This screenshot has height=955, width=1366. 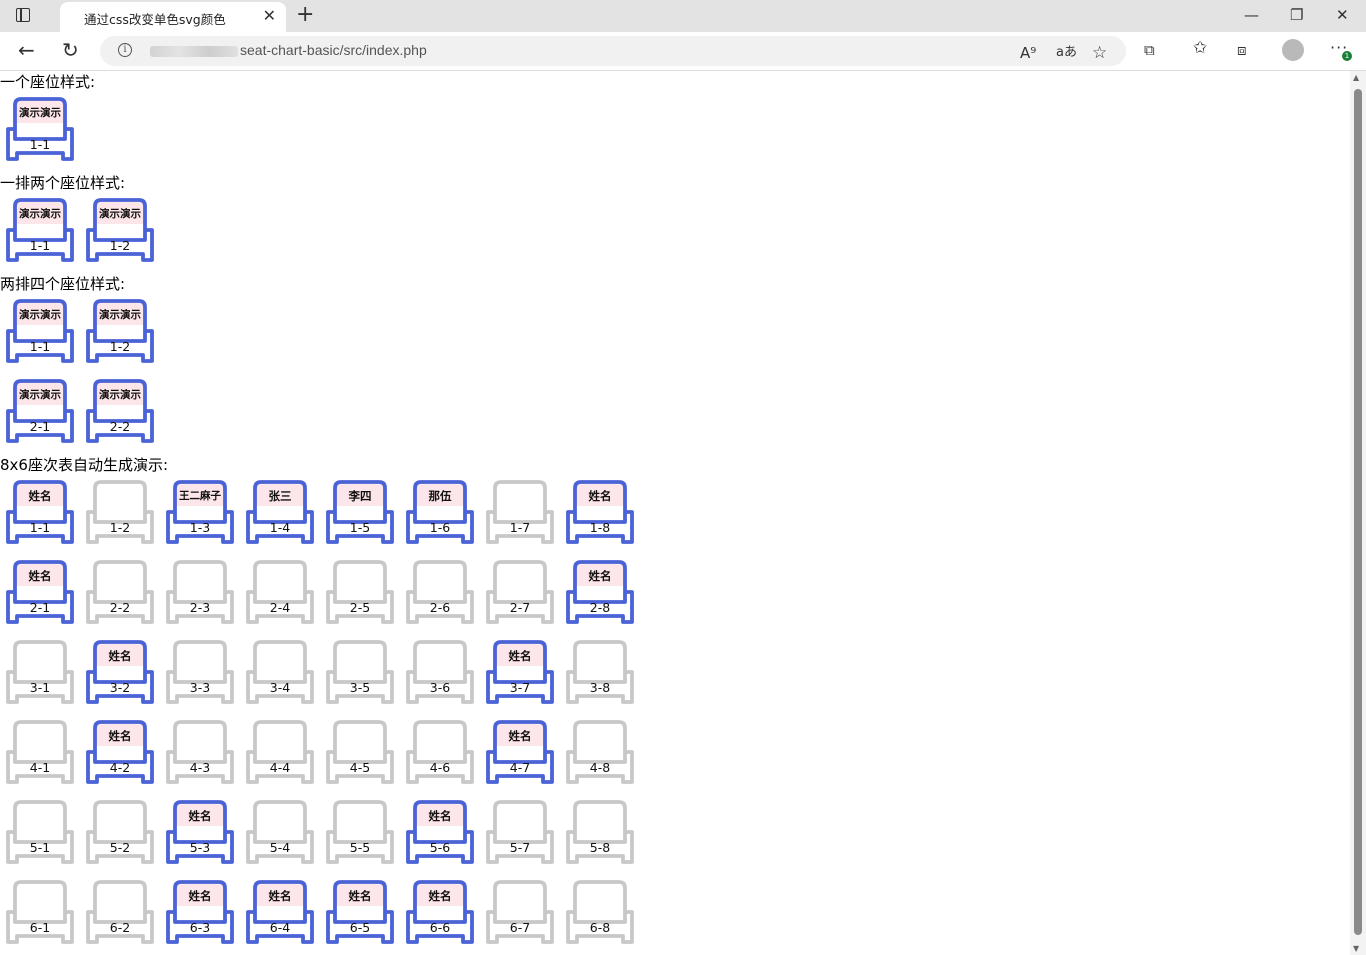 What do you see at coordinates (600, 914) in the screenshot?
I see `seat-empty: 6-8` at bounding box center [600, 914].